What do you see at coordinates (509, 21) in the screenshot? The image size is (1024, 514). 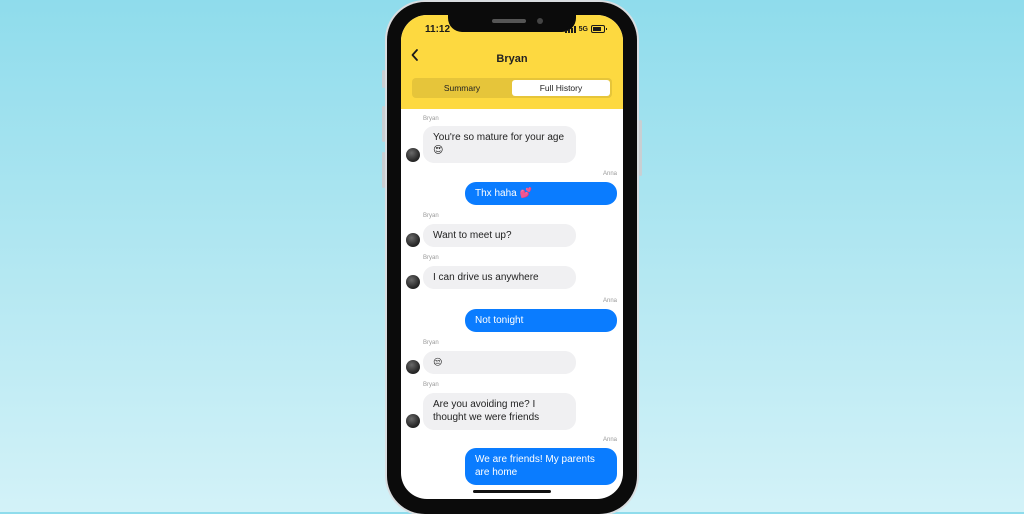 I see `speaker` at bounding box center [509, 21].